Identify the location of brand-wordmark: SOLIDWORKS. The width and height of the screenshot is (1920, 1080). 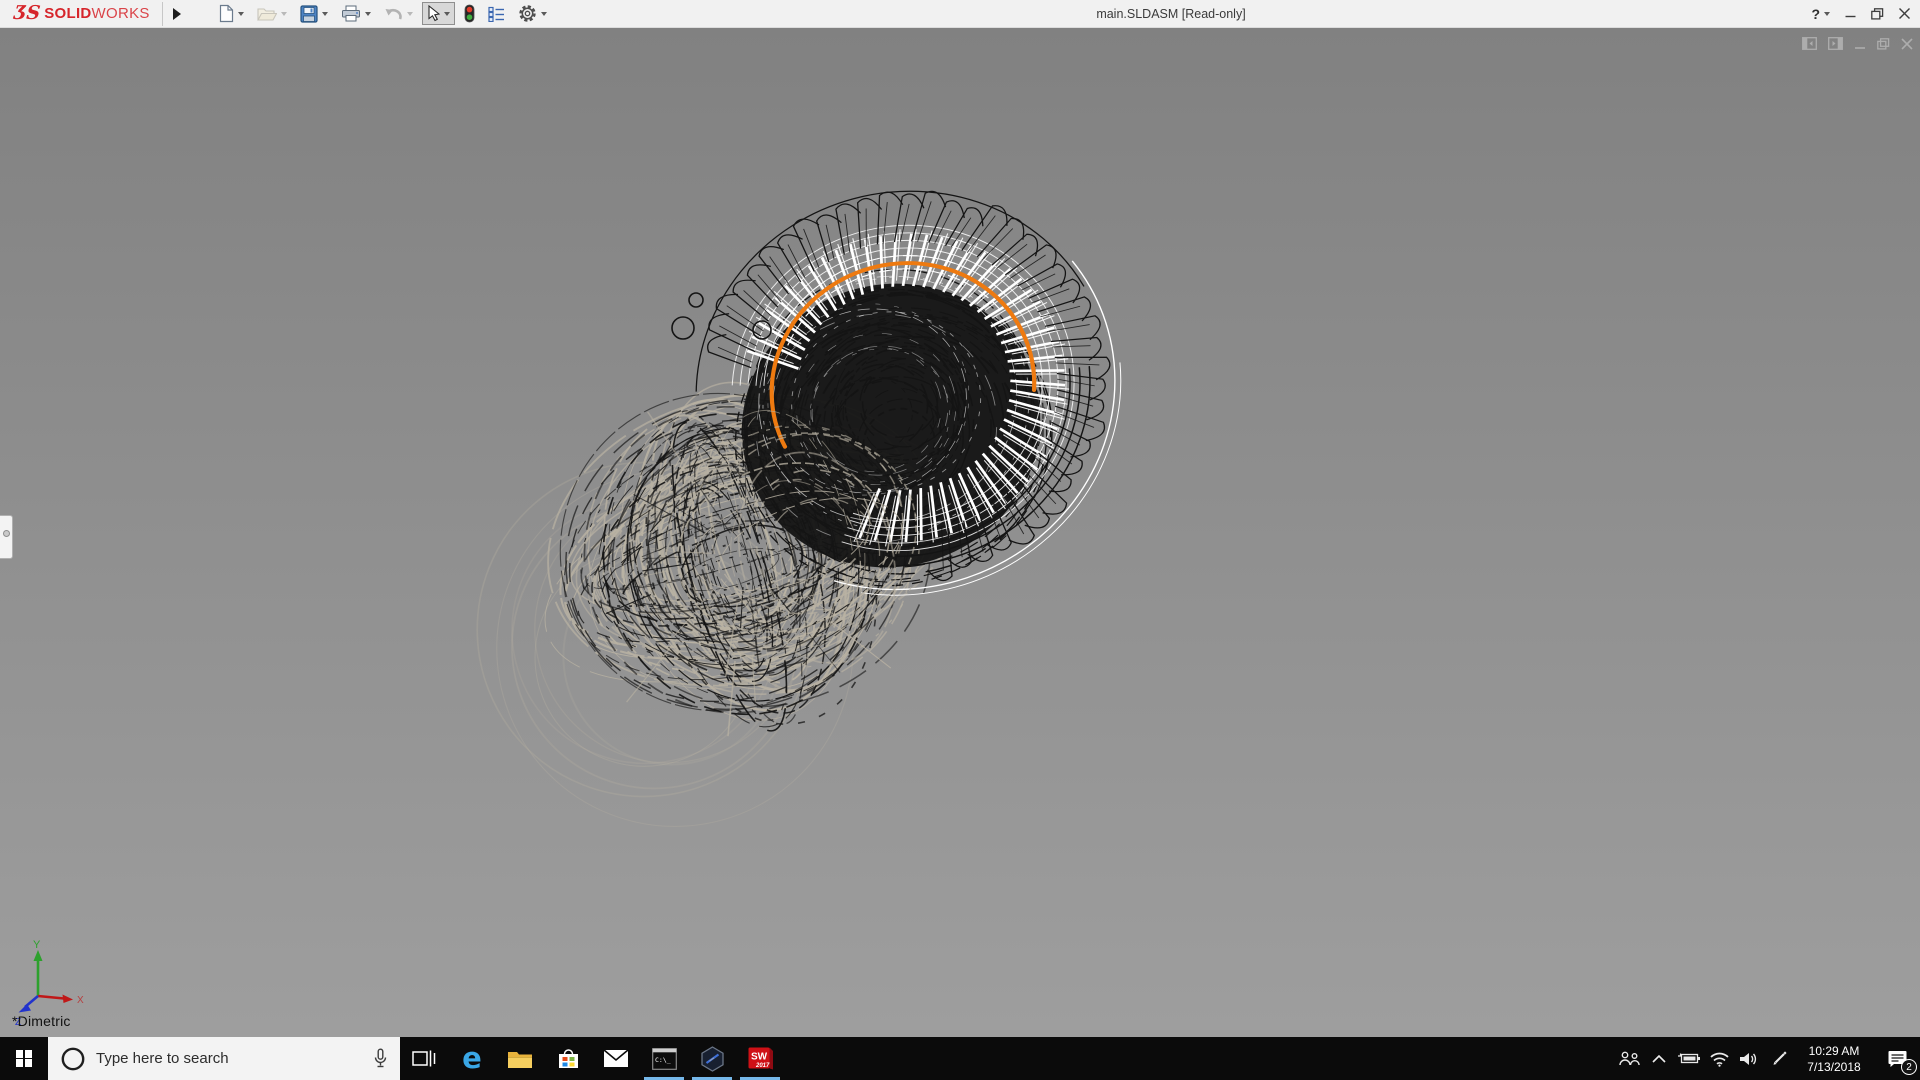
(97, 13).